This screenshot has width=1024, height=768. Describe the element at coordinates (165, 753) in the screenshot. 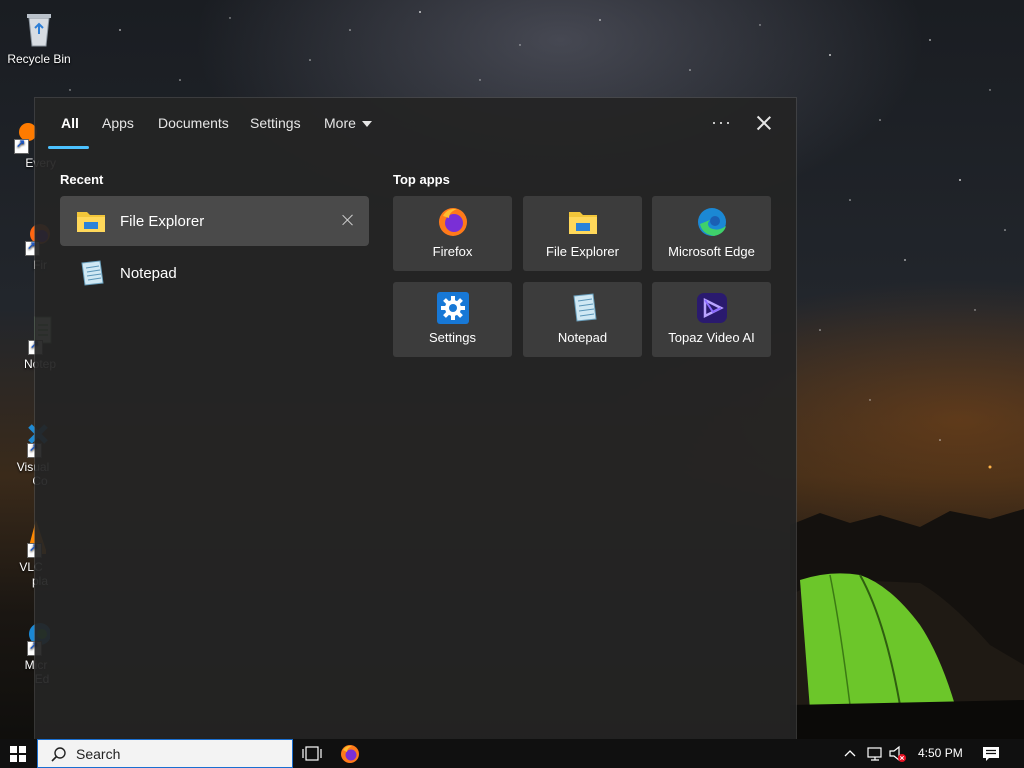

I see `taskbar-search-box: Search` at that location.